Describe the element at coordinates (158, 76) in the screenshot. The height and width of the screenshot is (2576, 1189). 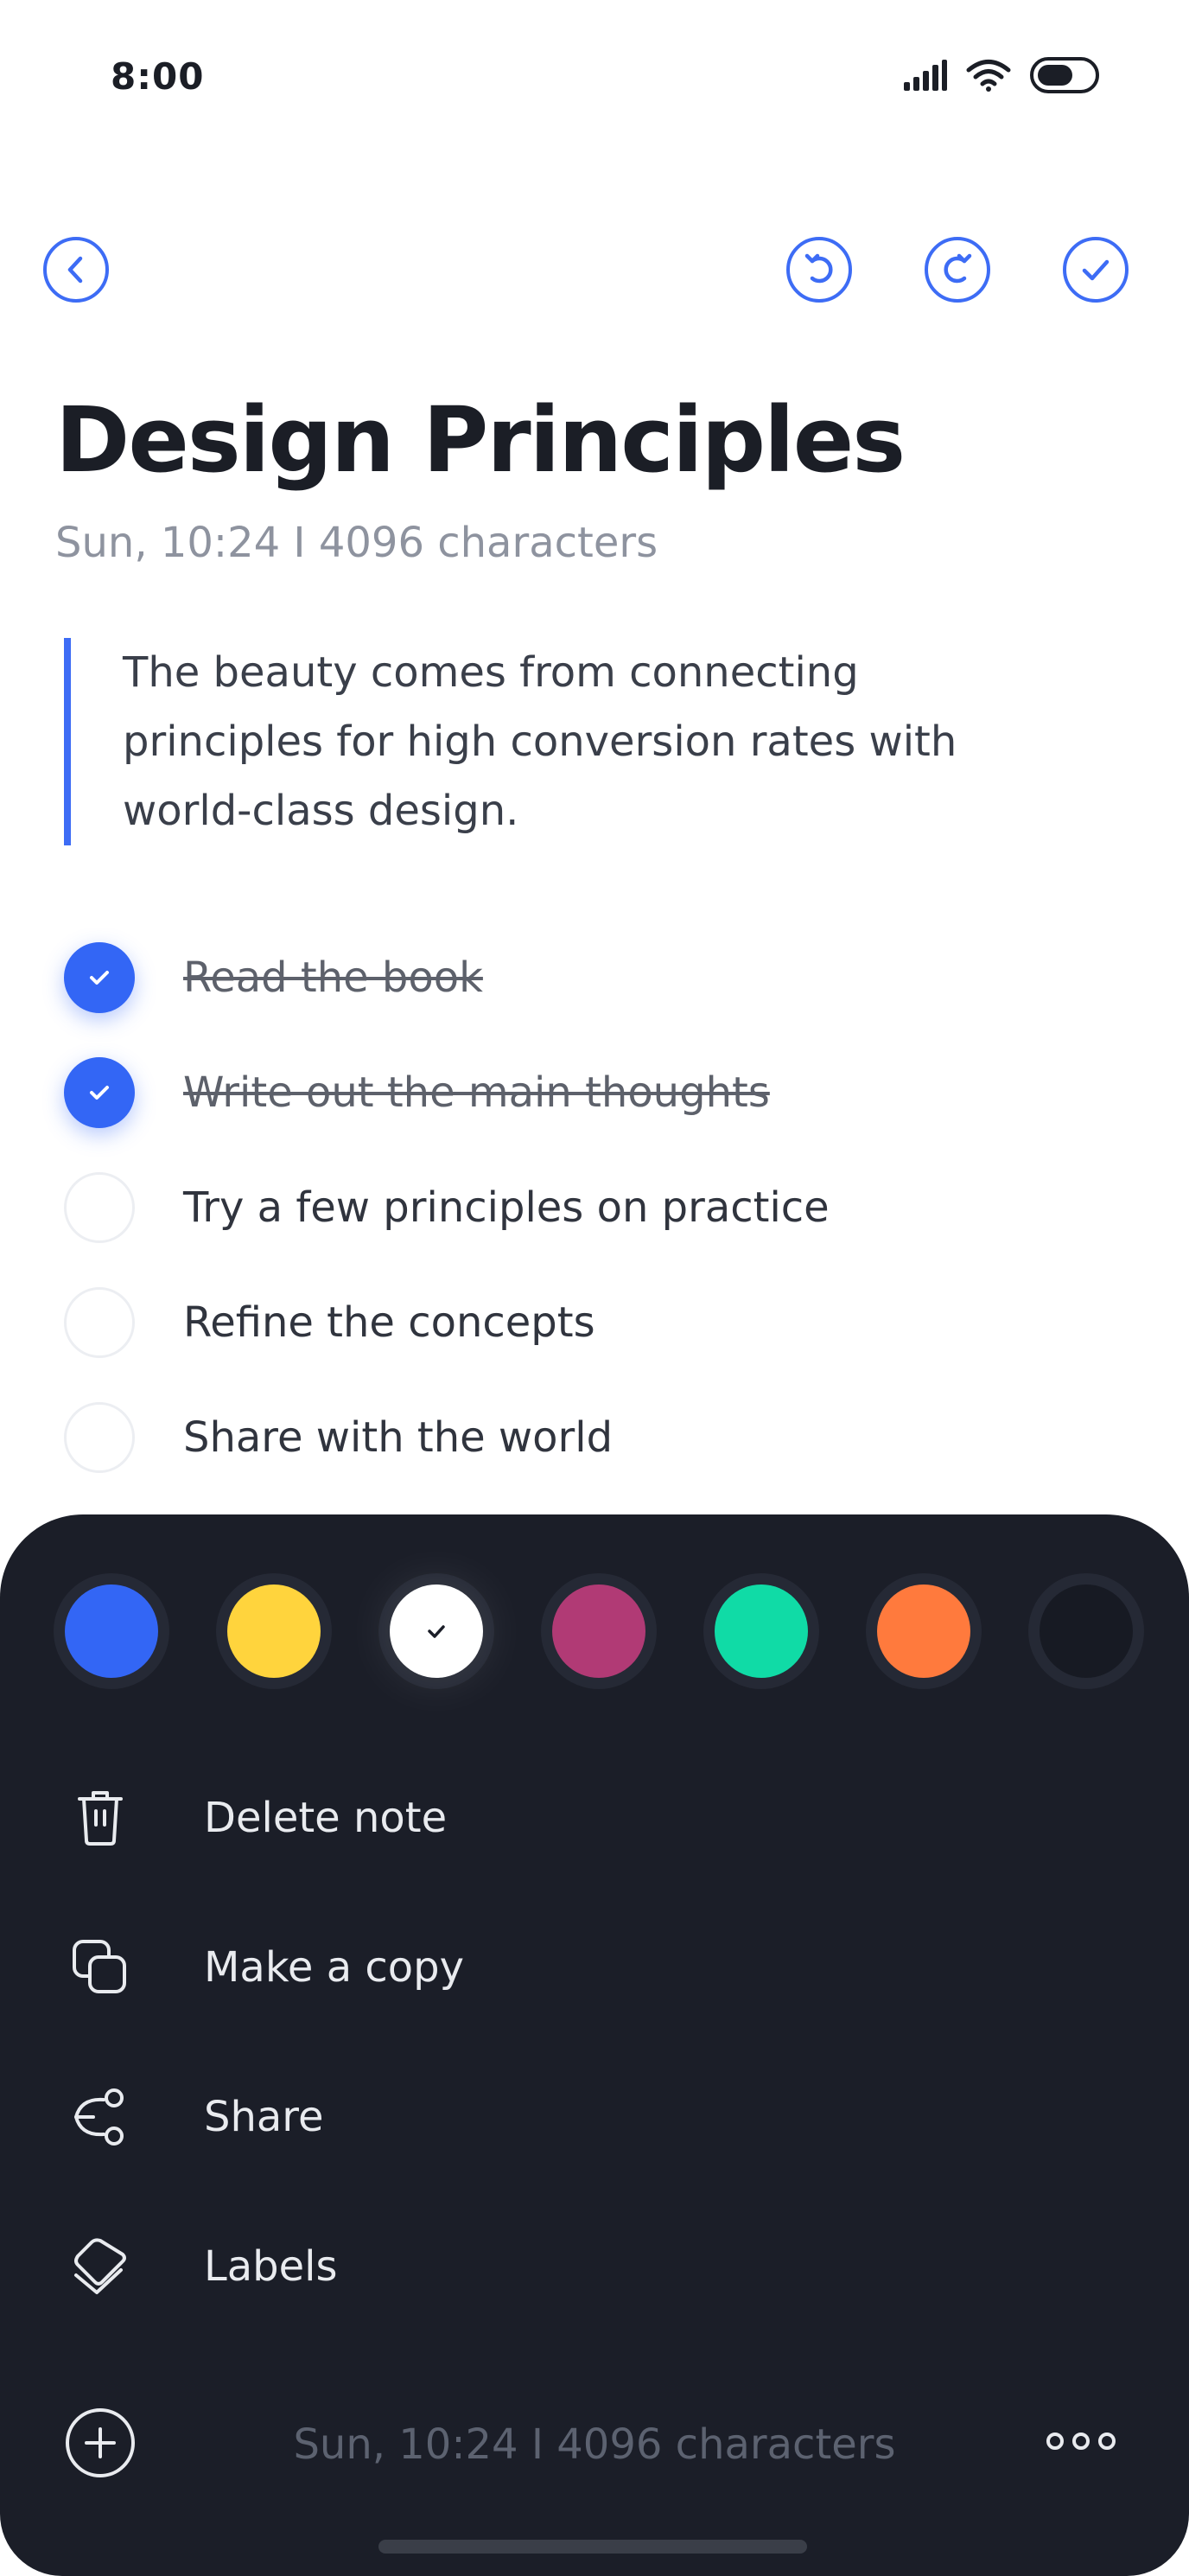
I see `status-time: 8:00` at that location.